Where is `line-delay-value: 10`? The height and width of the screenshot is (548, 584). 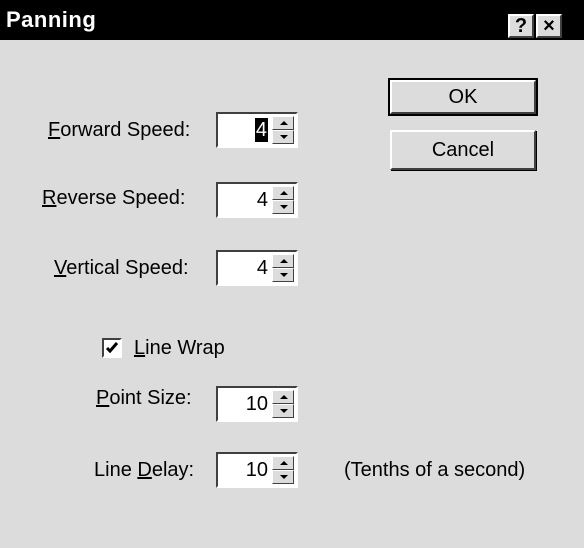
line-delay-value: 10 is located at coordinates (257, 470).